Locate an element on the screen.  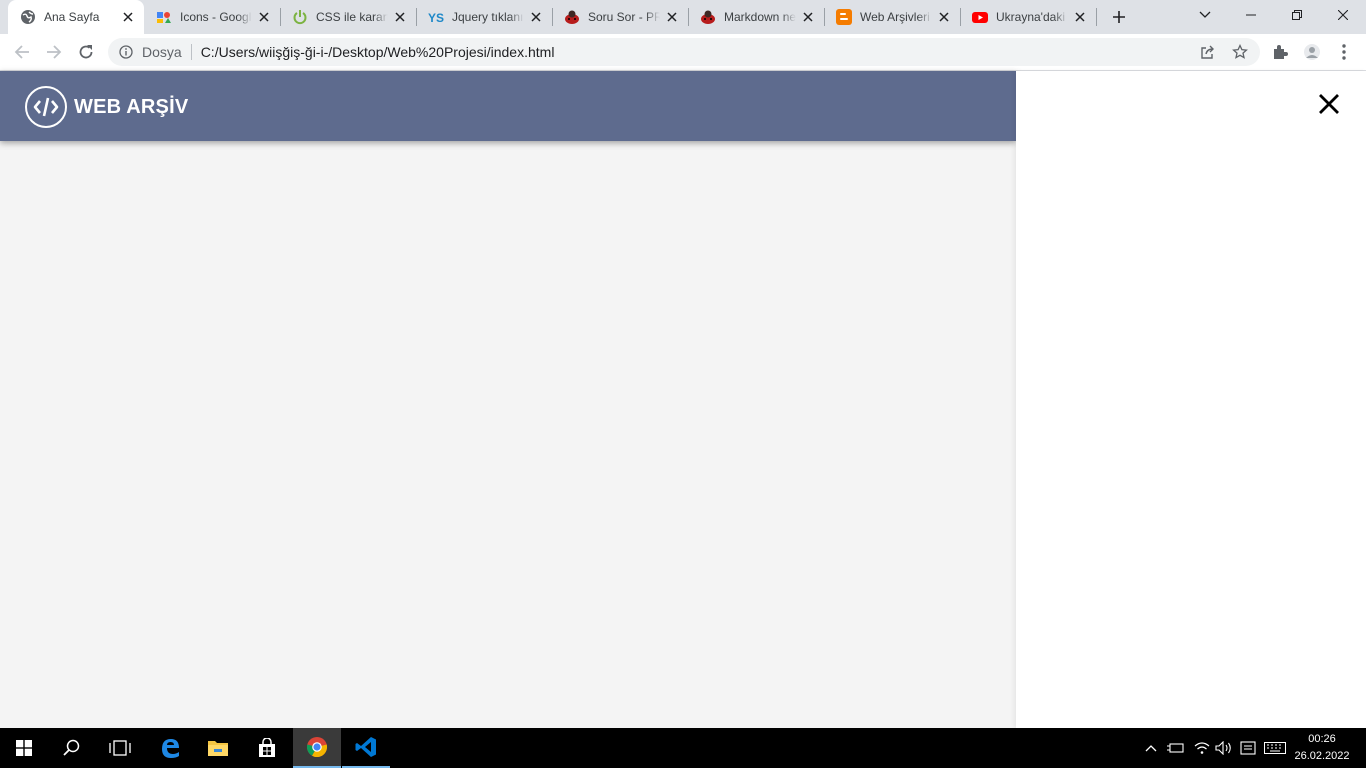
tab-search-button is located at coordinates (1205, 15).